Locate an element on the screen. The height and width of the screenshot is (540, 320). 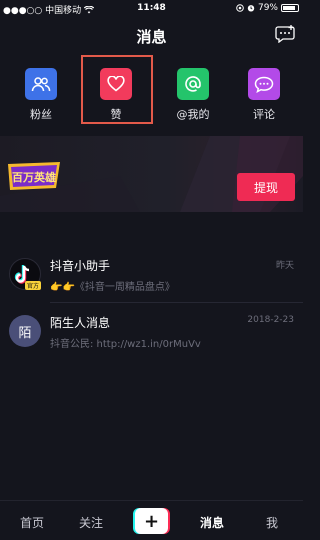
message-title: 抖音小助手 is located at coordinates (80, 266).